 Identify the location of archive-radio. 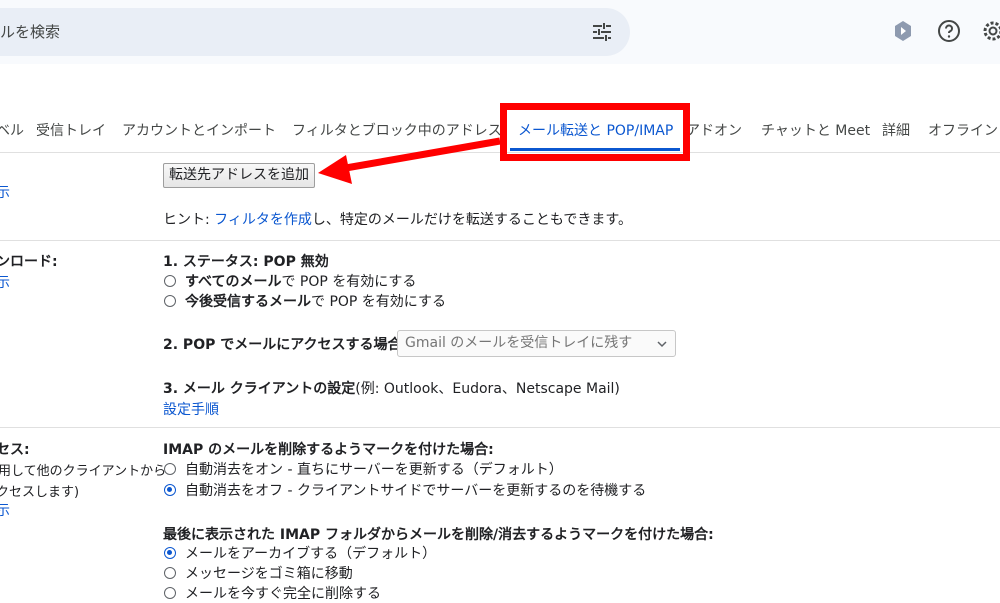
(170, 553).